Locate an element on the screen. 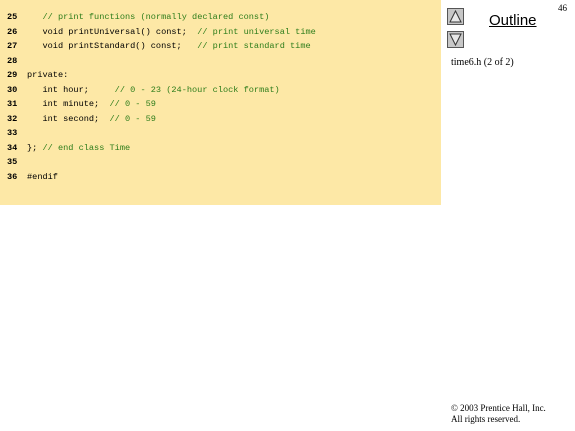 Image resolution: width=575 pixels, height=431 pixels. code-statement: int minute; is located at coordinates (68, 104).